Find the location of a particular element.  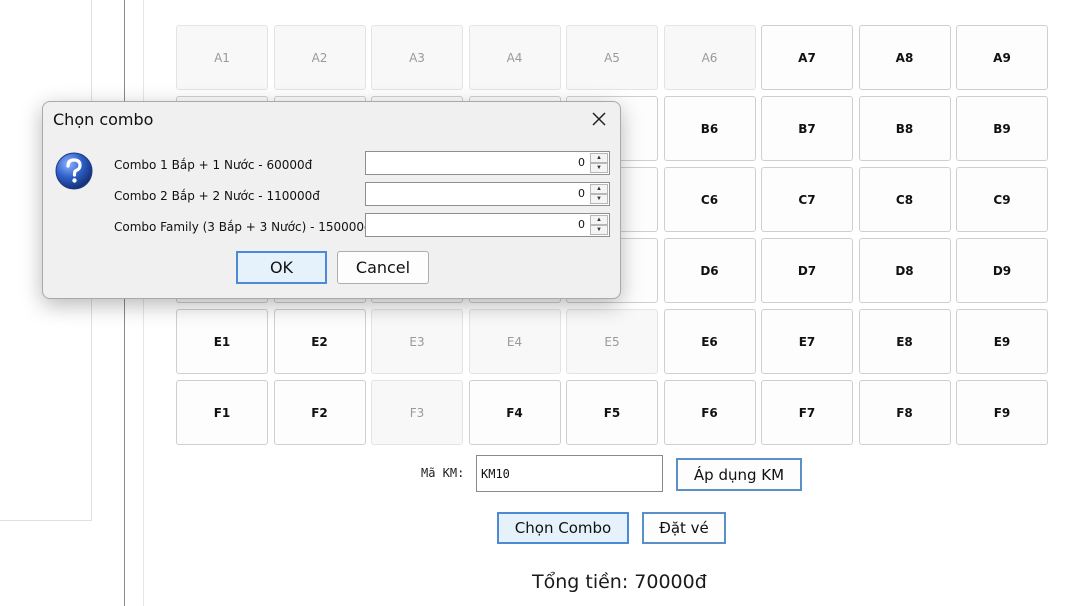

seat-button: B9 is located at coordinates (1002, 128).